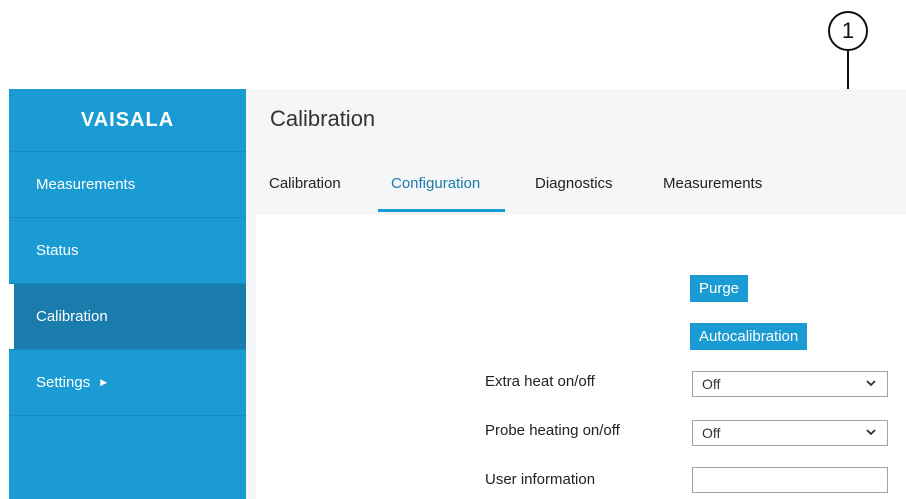 Image resolution: width=906 pixels, height=499 pixels. What do you see at coordinates (790, 433) in the screenshot?
I see `probe-heating-select: Off` at bounding box center [790, 433].